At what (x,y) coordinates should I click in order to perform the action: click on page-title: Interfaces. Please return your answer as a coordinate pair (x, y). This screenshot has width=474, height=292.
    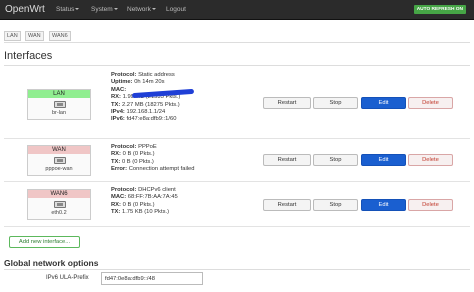
    Looking at the image, I should click on (28, 56).